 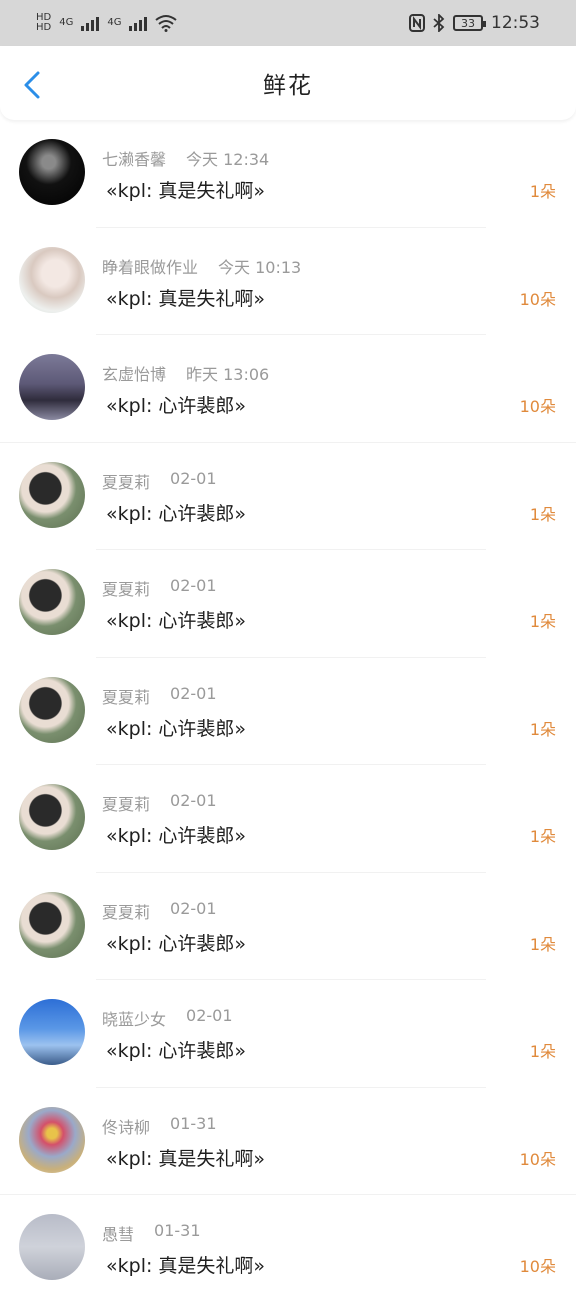 What do you see at coordinates (515, 23) in the screenshot?
I see `clock: 12:53` at bounding box center [515, 23].